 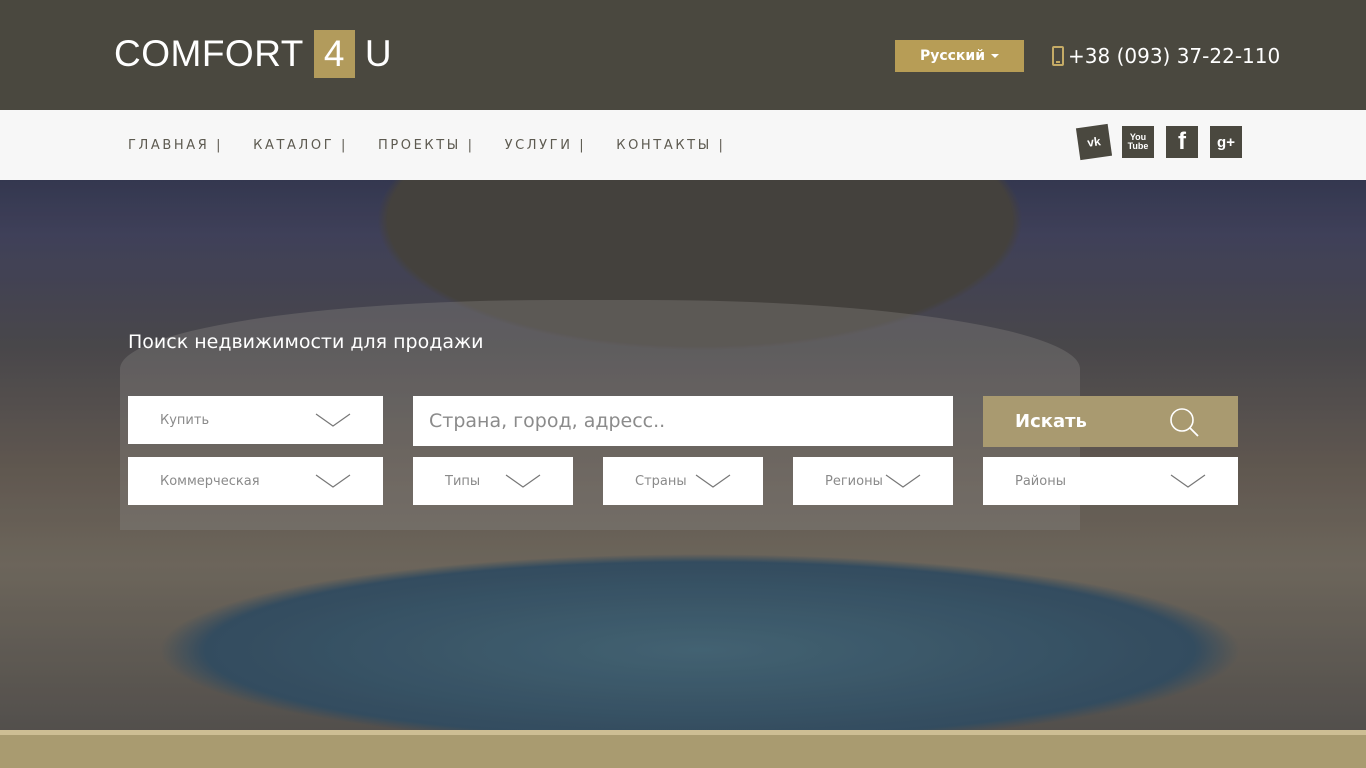 What do you see at coordinates (300, 145) in the screenshot?
I see `nav-item-catalog: КАТАЛОГ |` at bounding box center [300, 145].